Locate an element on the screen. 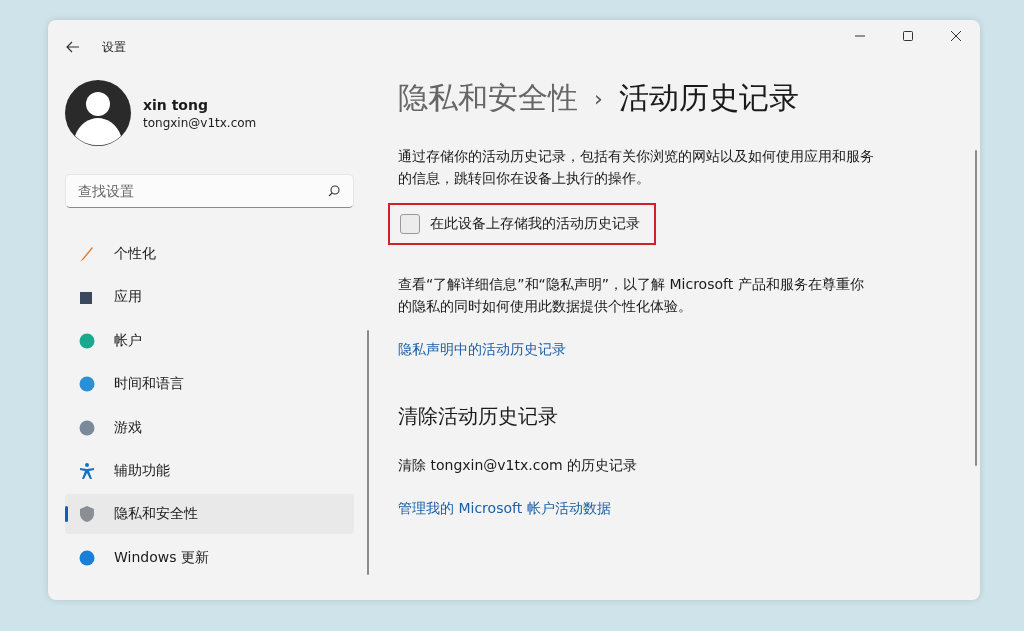  window-title: 设置 is located at coordinates (114, 47).